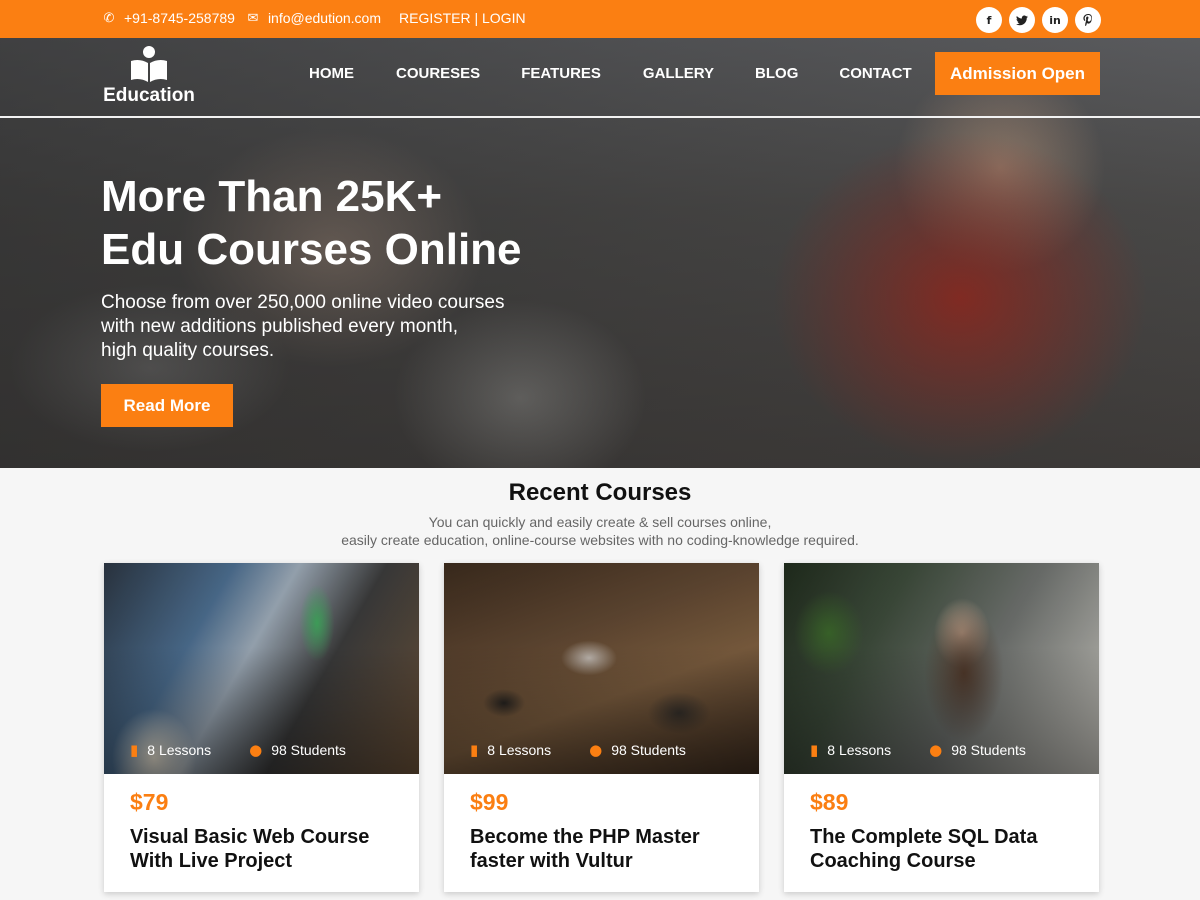 Image resolution: width=1200 pixels, height=900 pixels. I want to click on twitter-icon, so click(1022, 20).